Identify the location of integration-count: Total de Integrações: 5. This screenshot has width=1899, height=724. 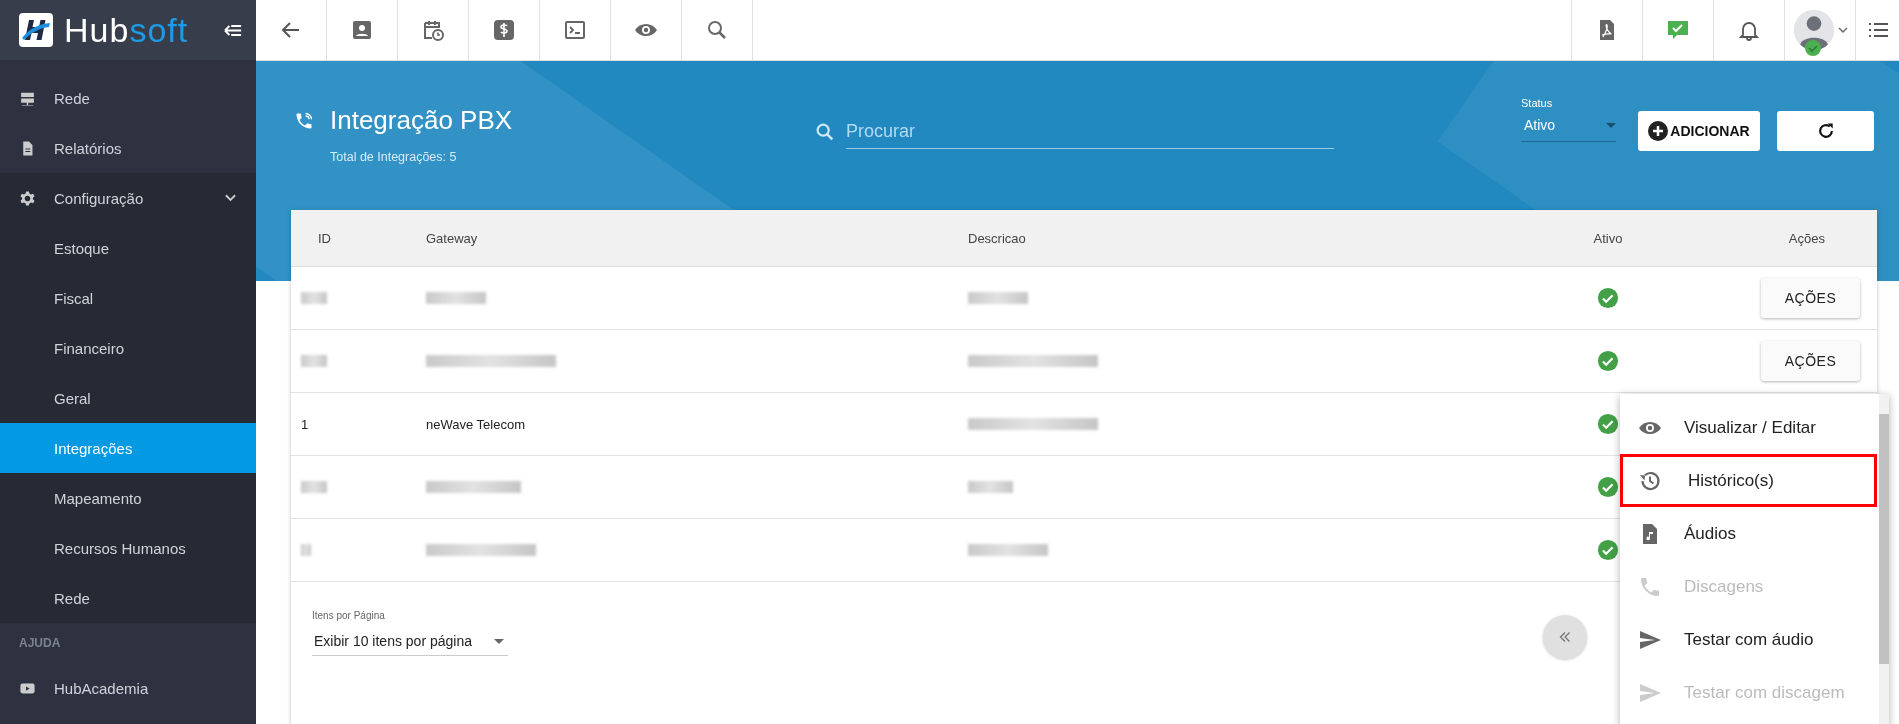
(394, 157).